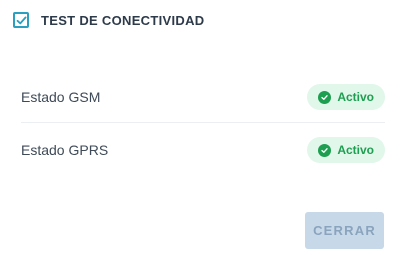 The width and height of the screenshot is (406, 255). What do you see at coordinates (203, 150) in the screenshot?
I see `status-row-gprs: Estado GPRS Activo` at bounding box center [203, 150].